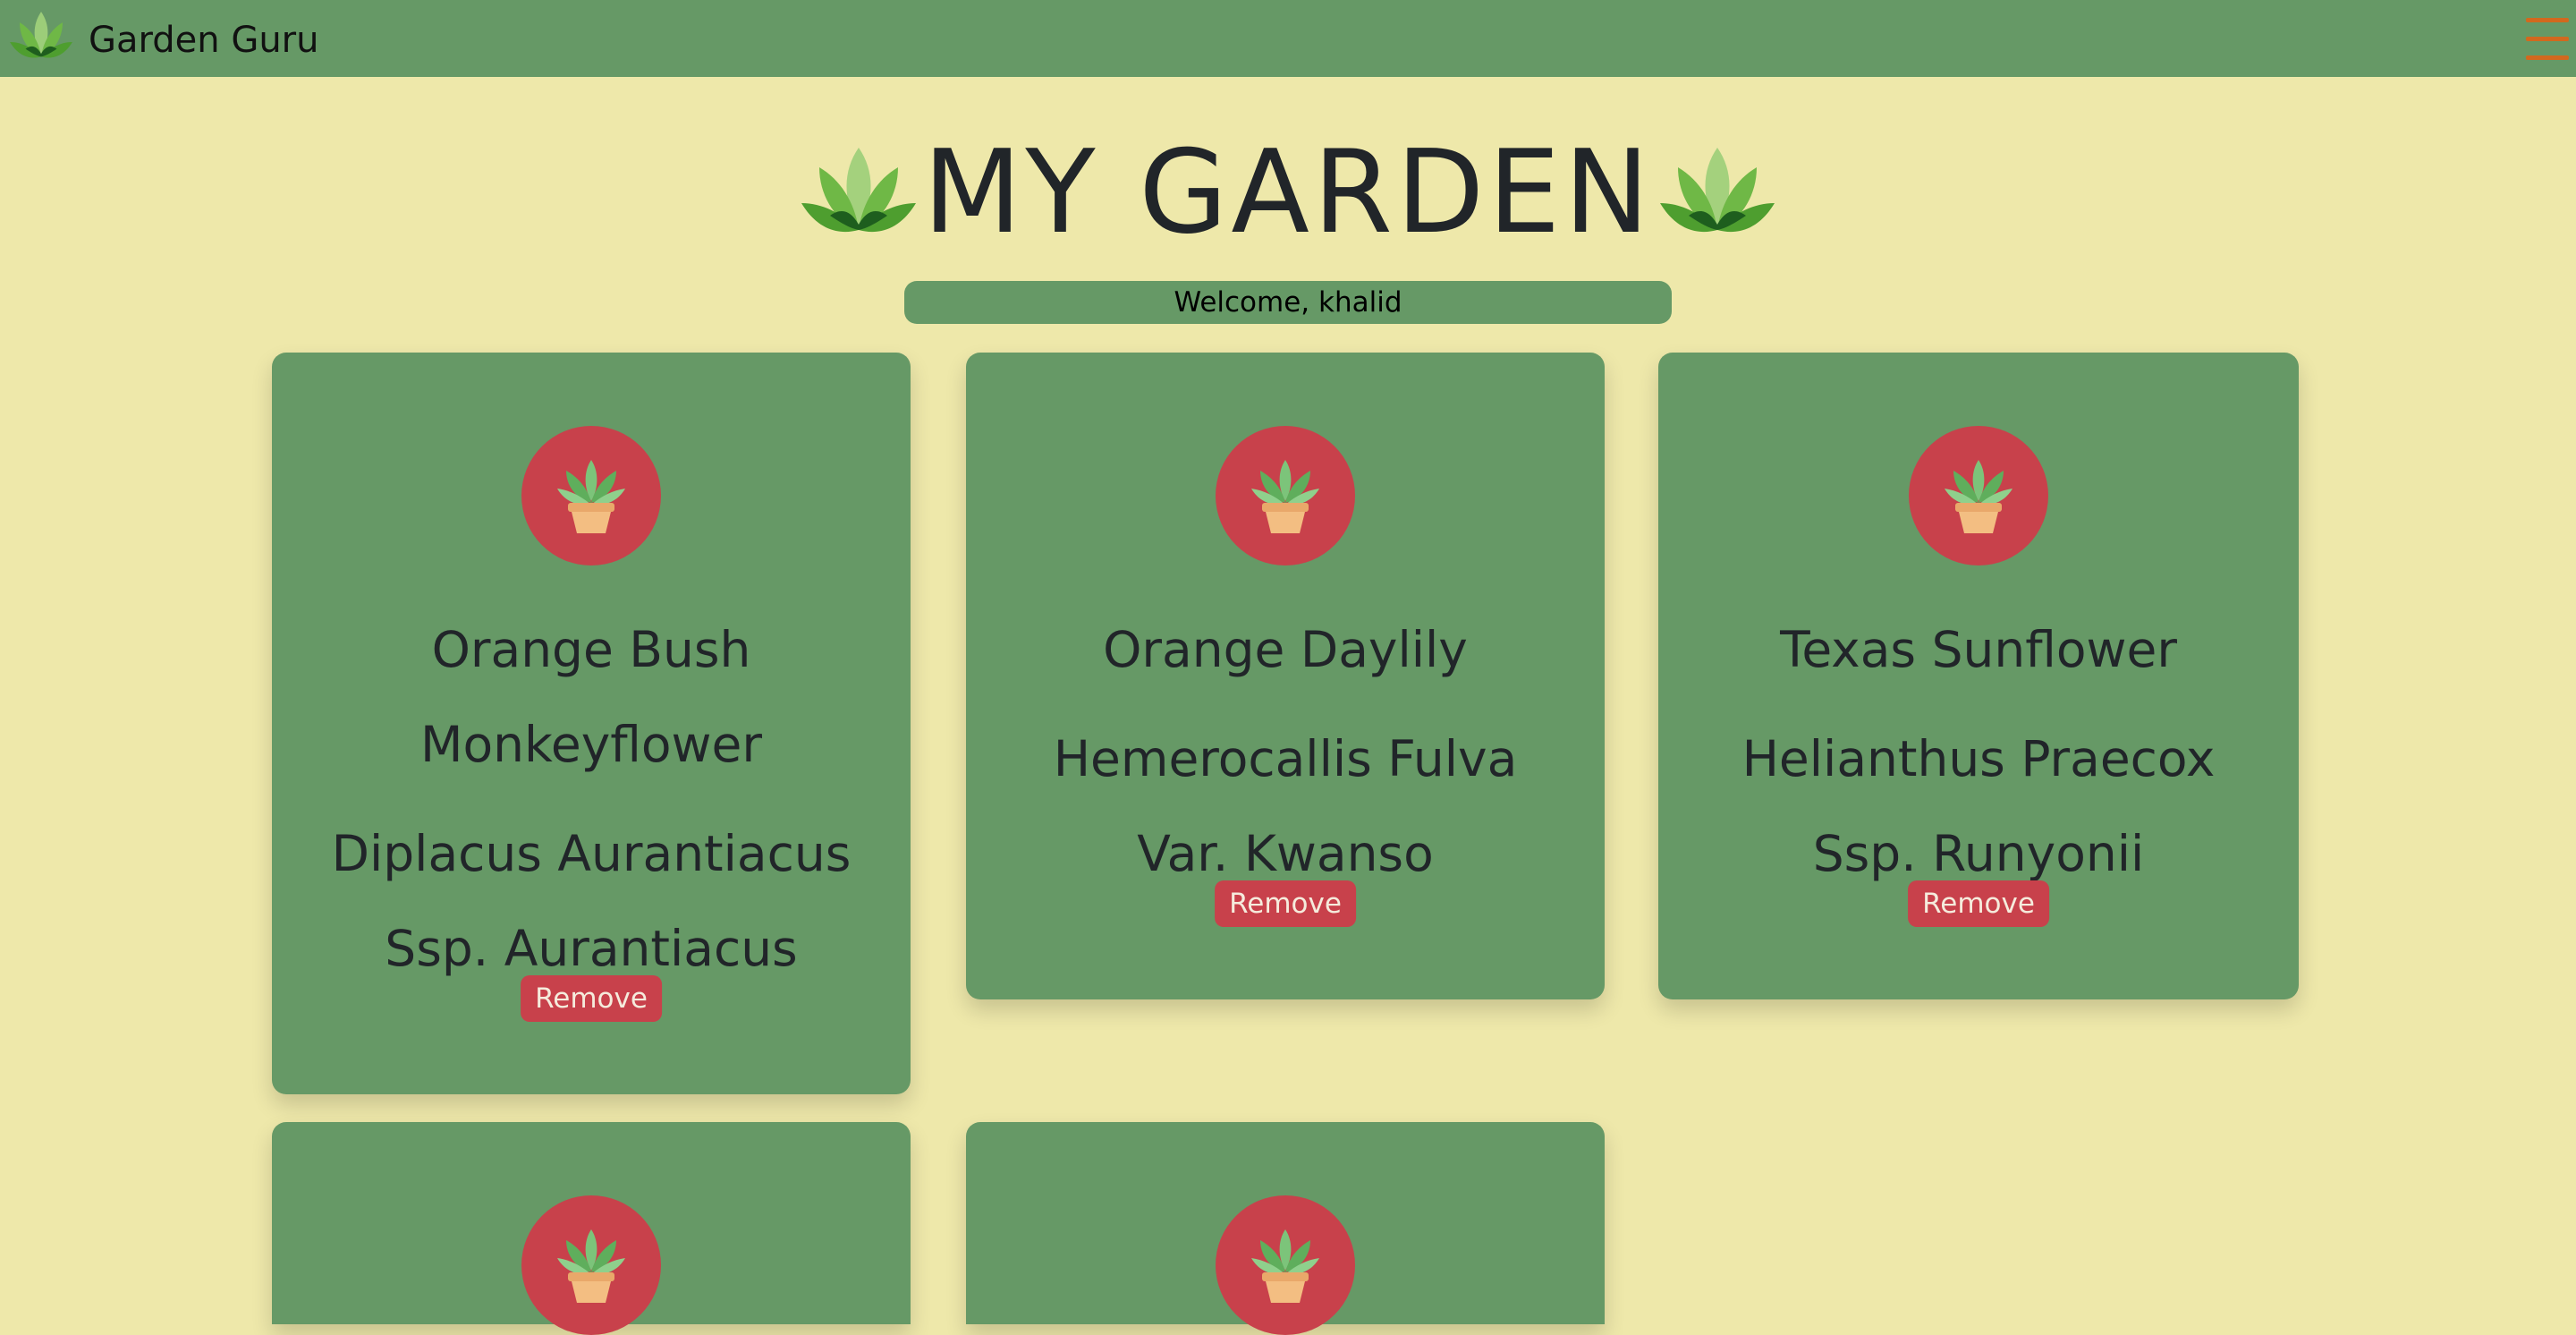 This screenshot has width=2576, height=1335. Describe the element at coordinates (1288, 302) in the screenshot. I see `welcome-banner: Welcome, khalid` at that location.